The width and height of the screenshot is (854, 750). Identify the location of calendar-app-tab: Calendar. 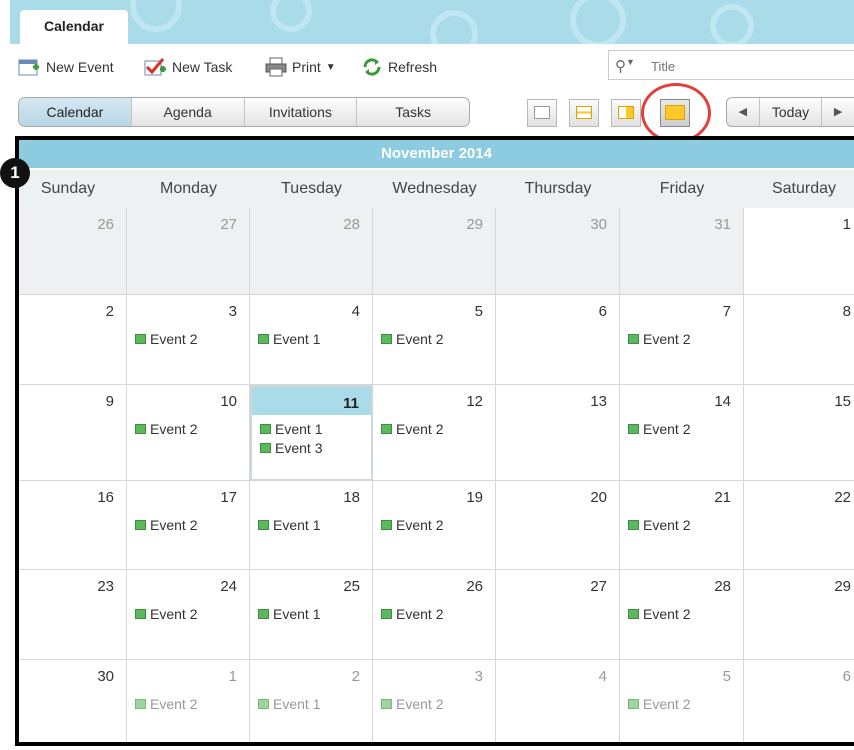
(74, 27).